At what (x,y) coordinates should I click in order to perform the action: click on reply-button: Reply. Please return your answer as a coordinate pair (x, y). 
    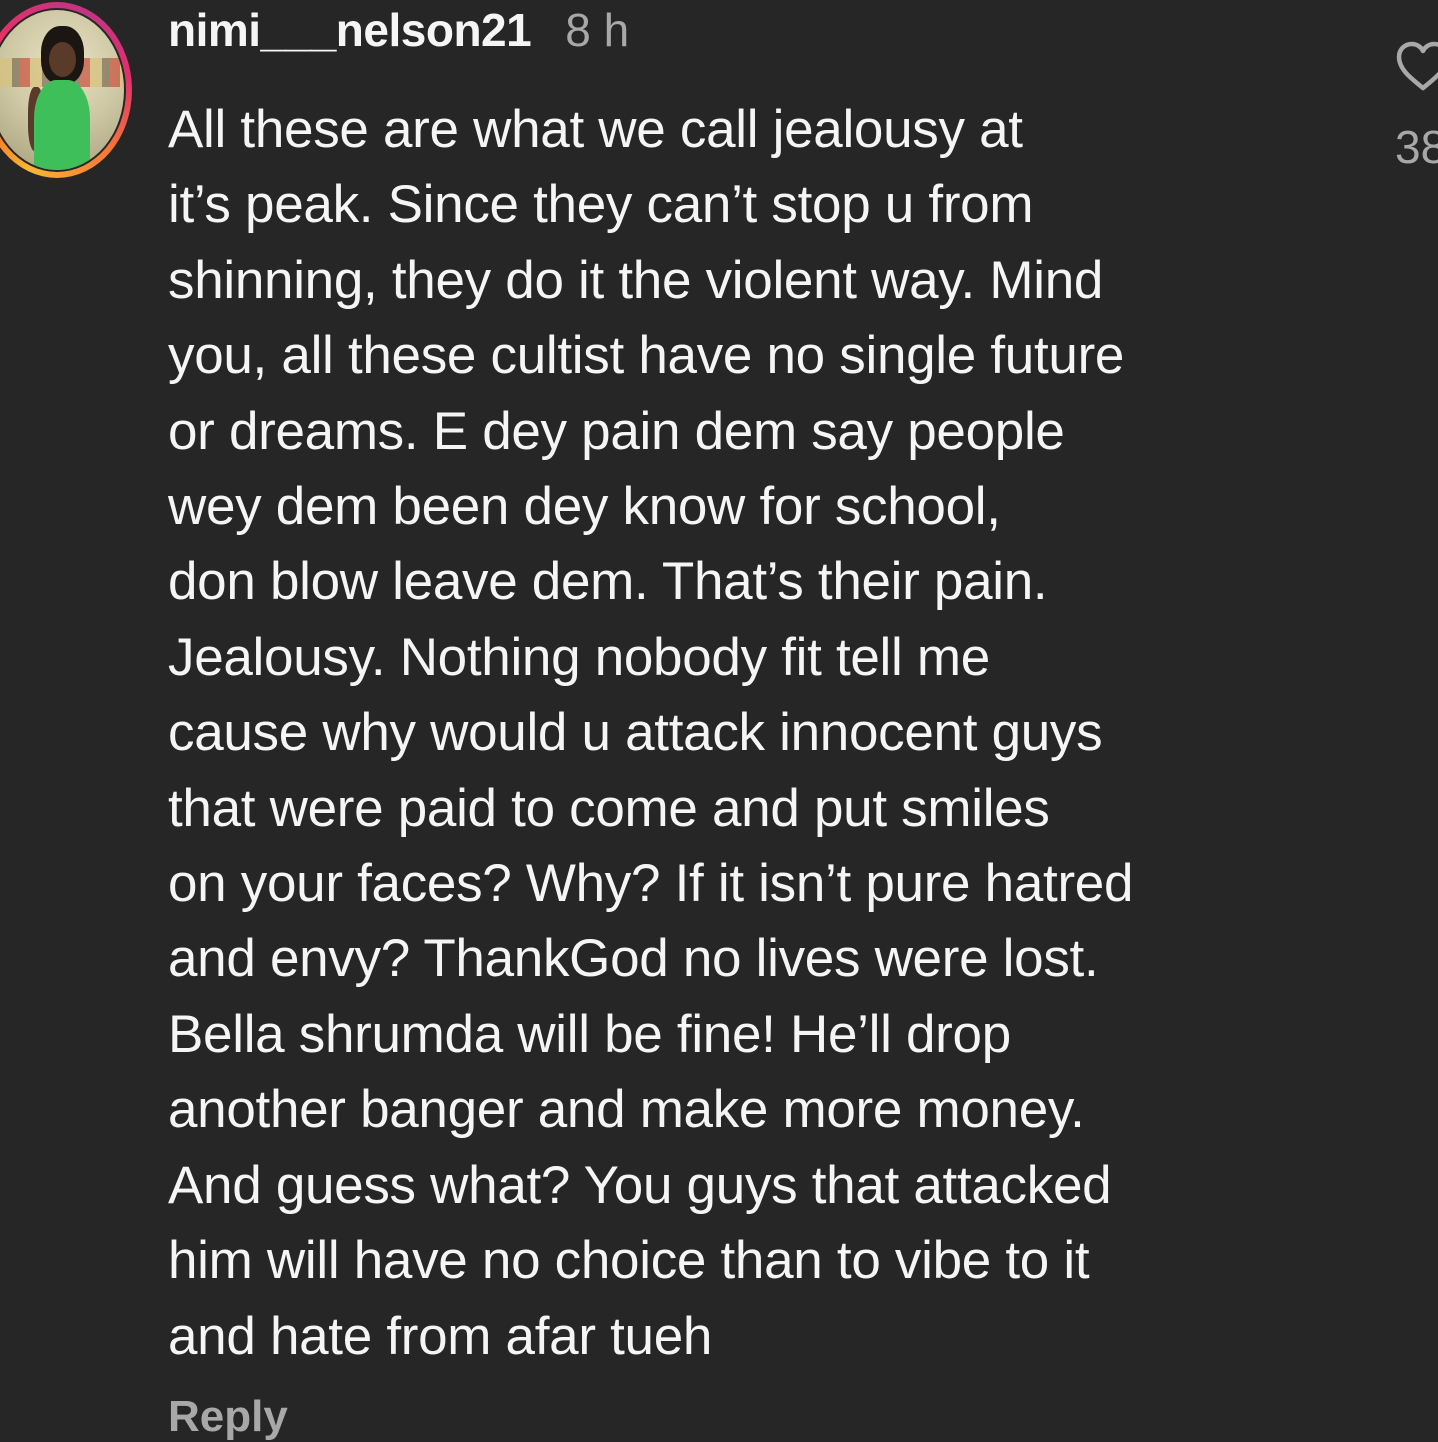
    Looking at the image, I should click on (228, 1417).